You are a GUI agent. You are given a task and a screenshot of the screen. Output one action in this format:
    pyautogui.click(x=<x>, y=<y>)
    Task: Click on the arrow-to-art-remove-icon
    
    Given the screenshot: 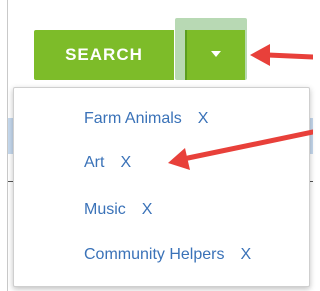 What is the action you would take?
    pyautogui.click(x=240, y=149)
    